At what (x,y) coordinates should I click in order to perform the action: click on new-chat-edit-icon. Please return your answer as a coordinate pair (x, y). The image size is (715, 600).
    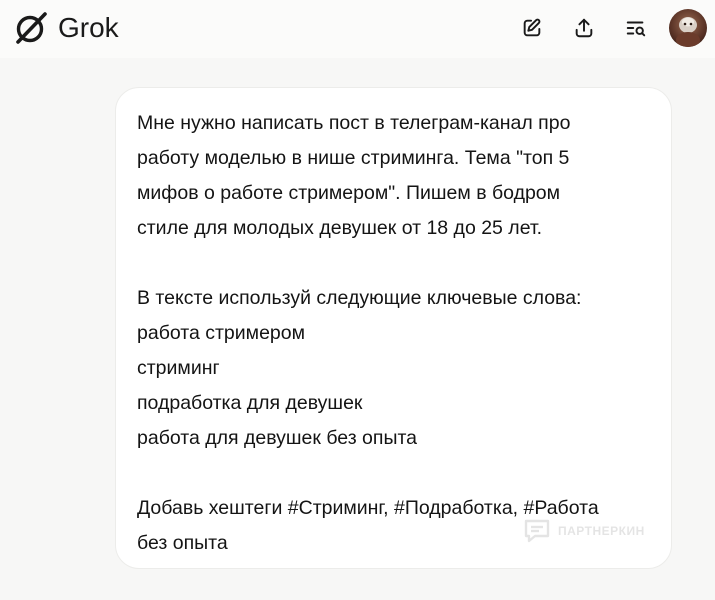
    Looking at the image, I should click on (532, 27).